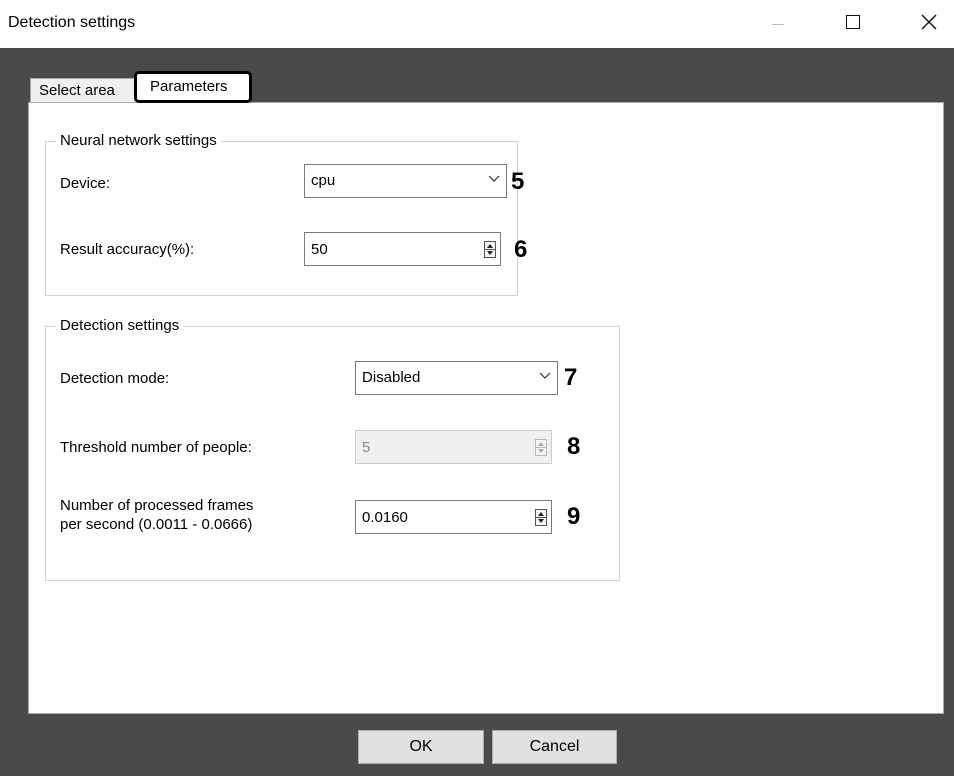 This screenshot has width=954, height=776. What do you see at coordinates (405, 181) in the screenshot?
I see `device-select: cpu` at bounding box center [405, 181].